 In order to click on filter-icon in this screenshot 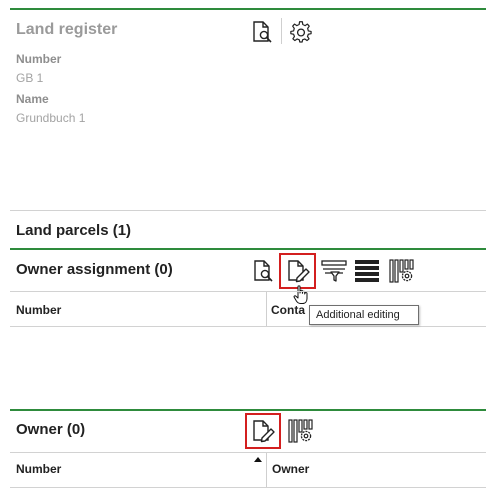, I will do `click(334, 271)`.